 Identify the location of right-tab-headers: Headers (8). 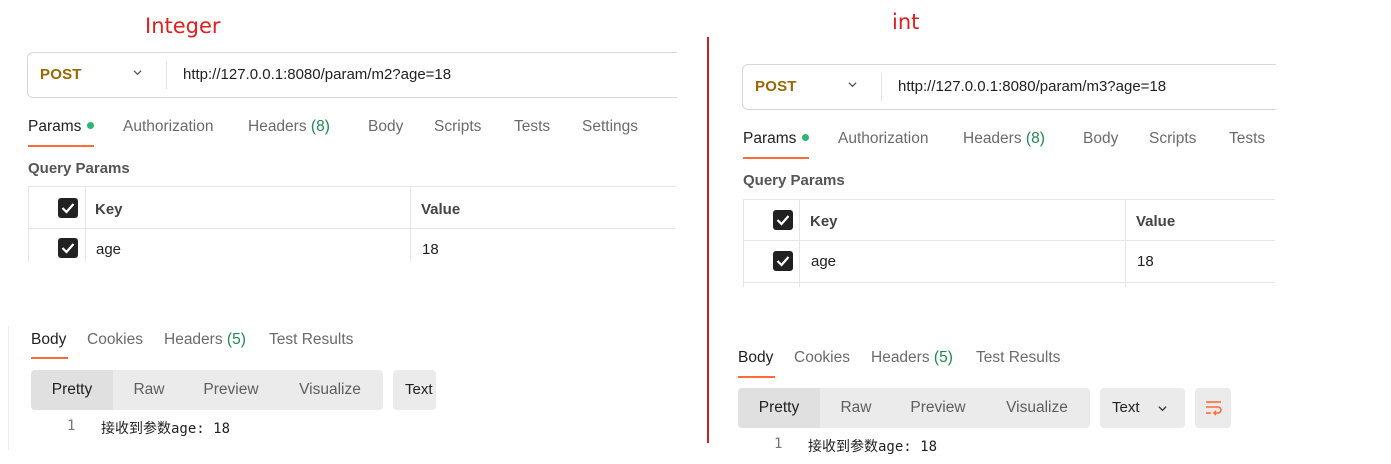
(1004, 139).